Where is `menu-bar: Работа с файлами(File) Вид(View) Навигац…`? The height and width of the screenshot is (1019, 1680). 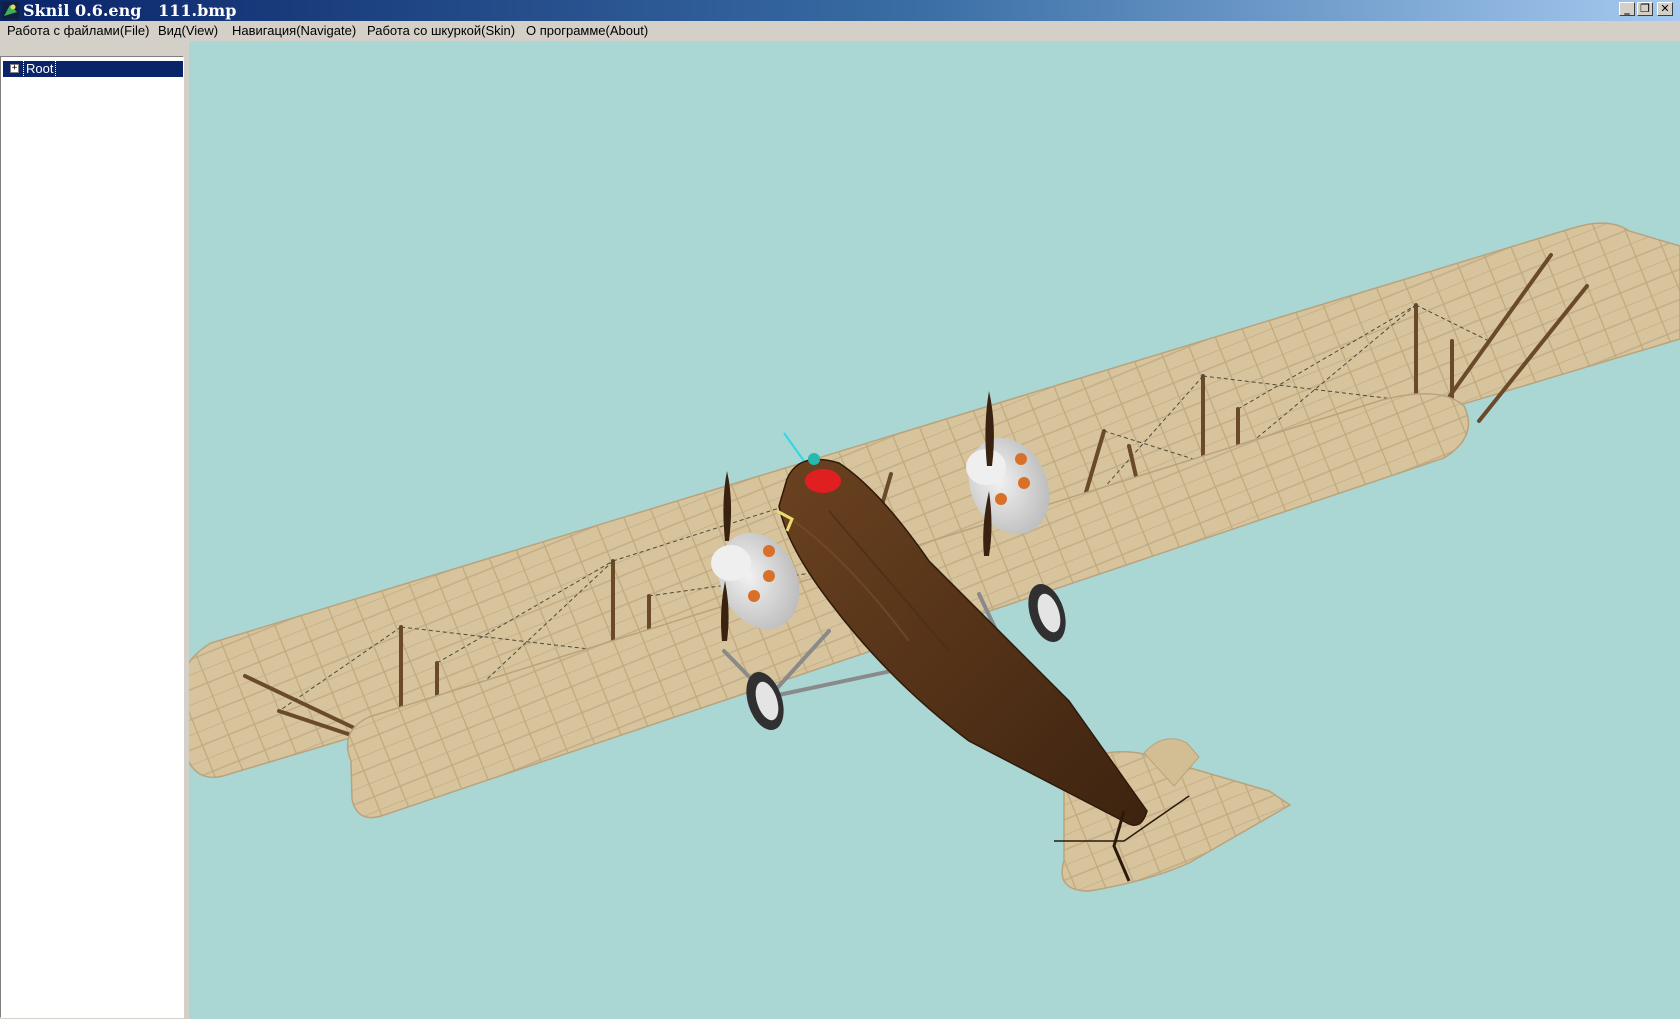 menu-bar: Работа с файлами(File) Вид(View) Навигац… is located at coordinates (840, 31).